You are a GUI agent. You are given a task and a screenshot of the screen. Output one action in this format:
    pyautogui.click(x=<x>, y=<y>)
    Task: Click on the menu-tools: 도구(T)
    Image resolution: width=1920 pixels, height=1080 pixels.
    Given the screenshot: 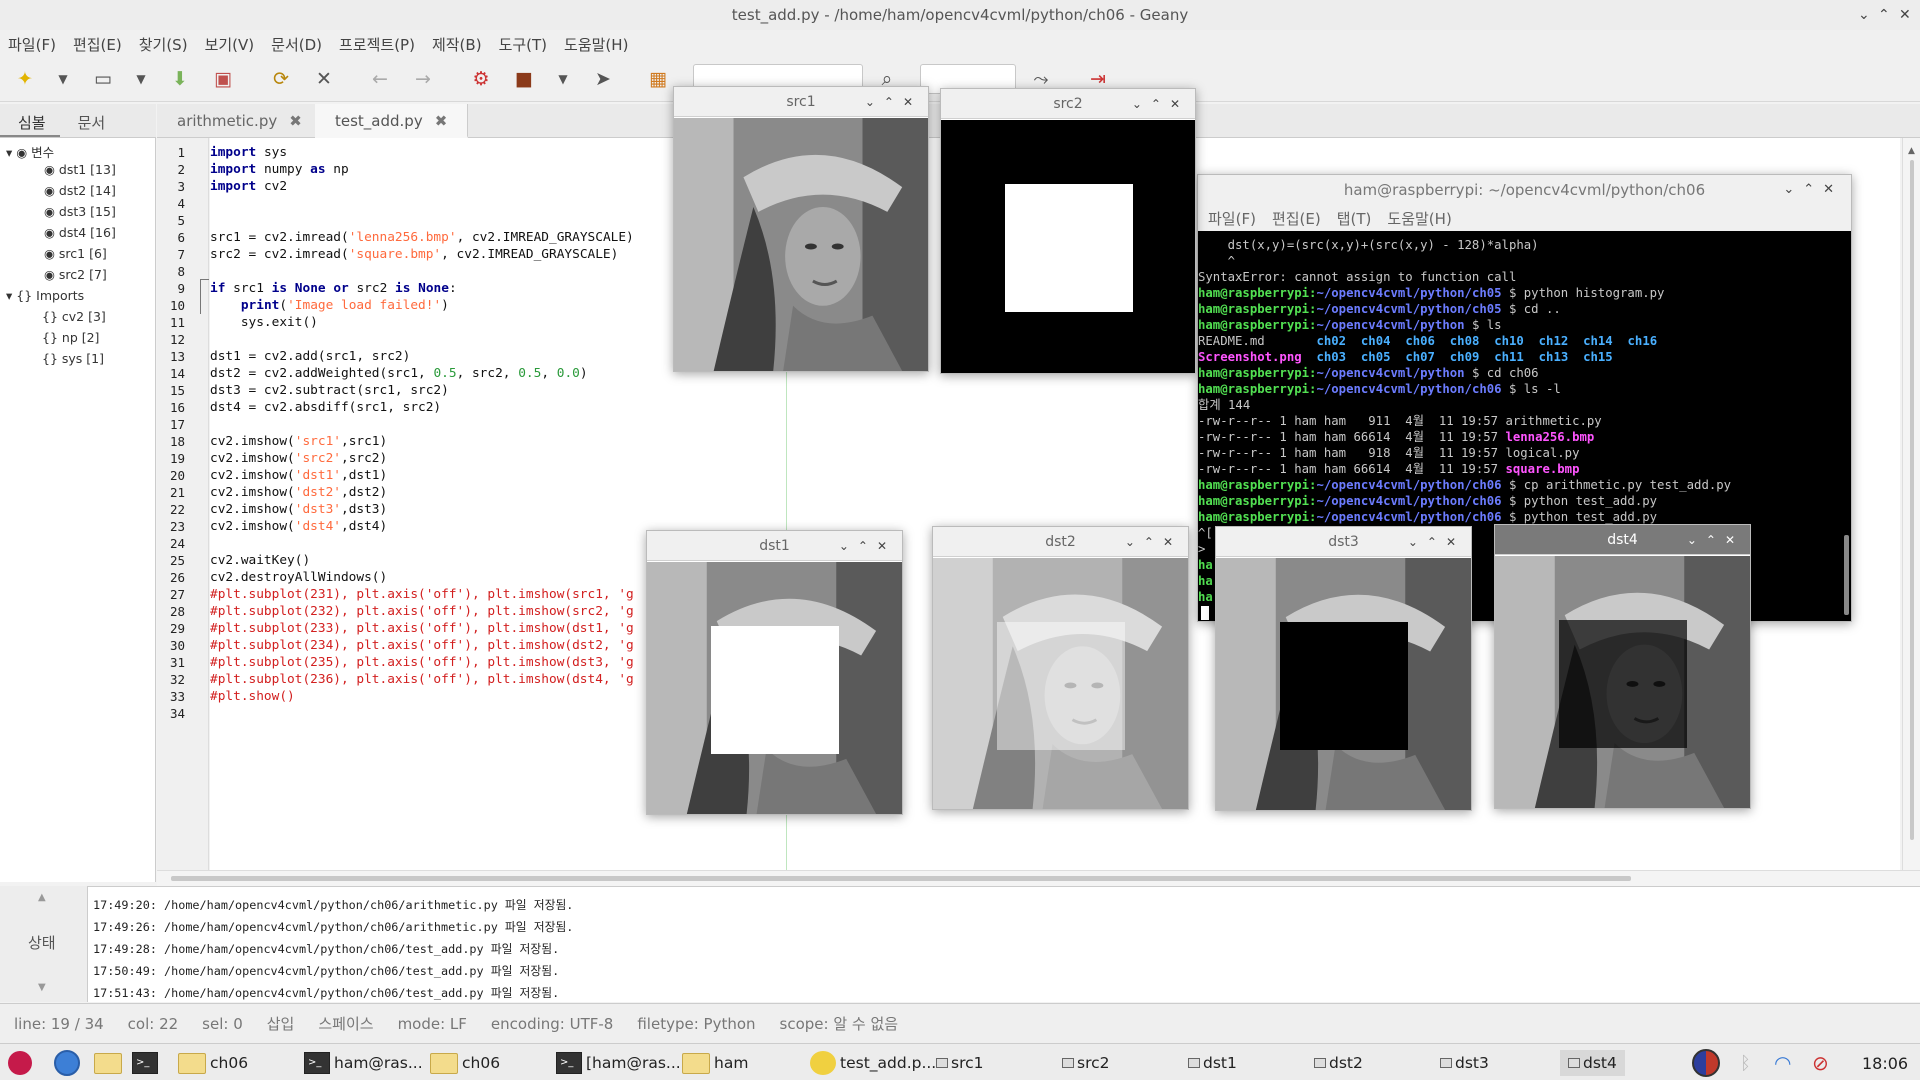 What is the action you would take?
    pyautogui.click(x=523, y=44)
    